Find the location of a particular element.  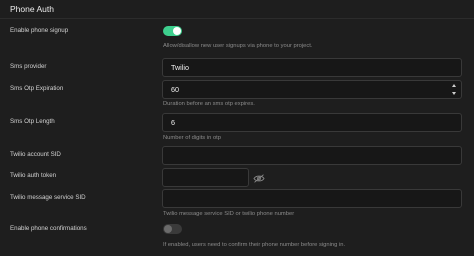

sms-otp-length-help: Number of digits in otp is located at coordinates (192, 138).